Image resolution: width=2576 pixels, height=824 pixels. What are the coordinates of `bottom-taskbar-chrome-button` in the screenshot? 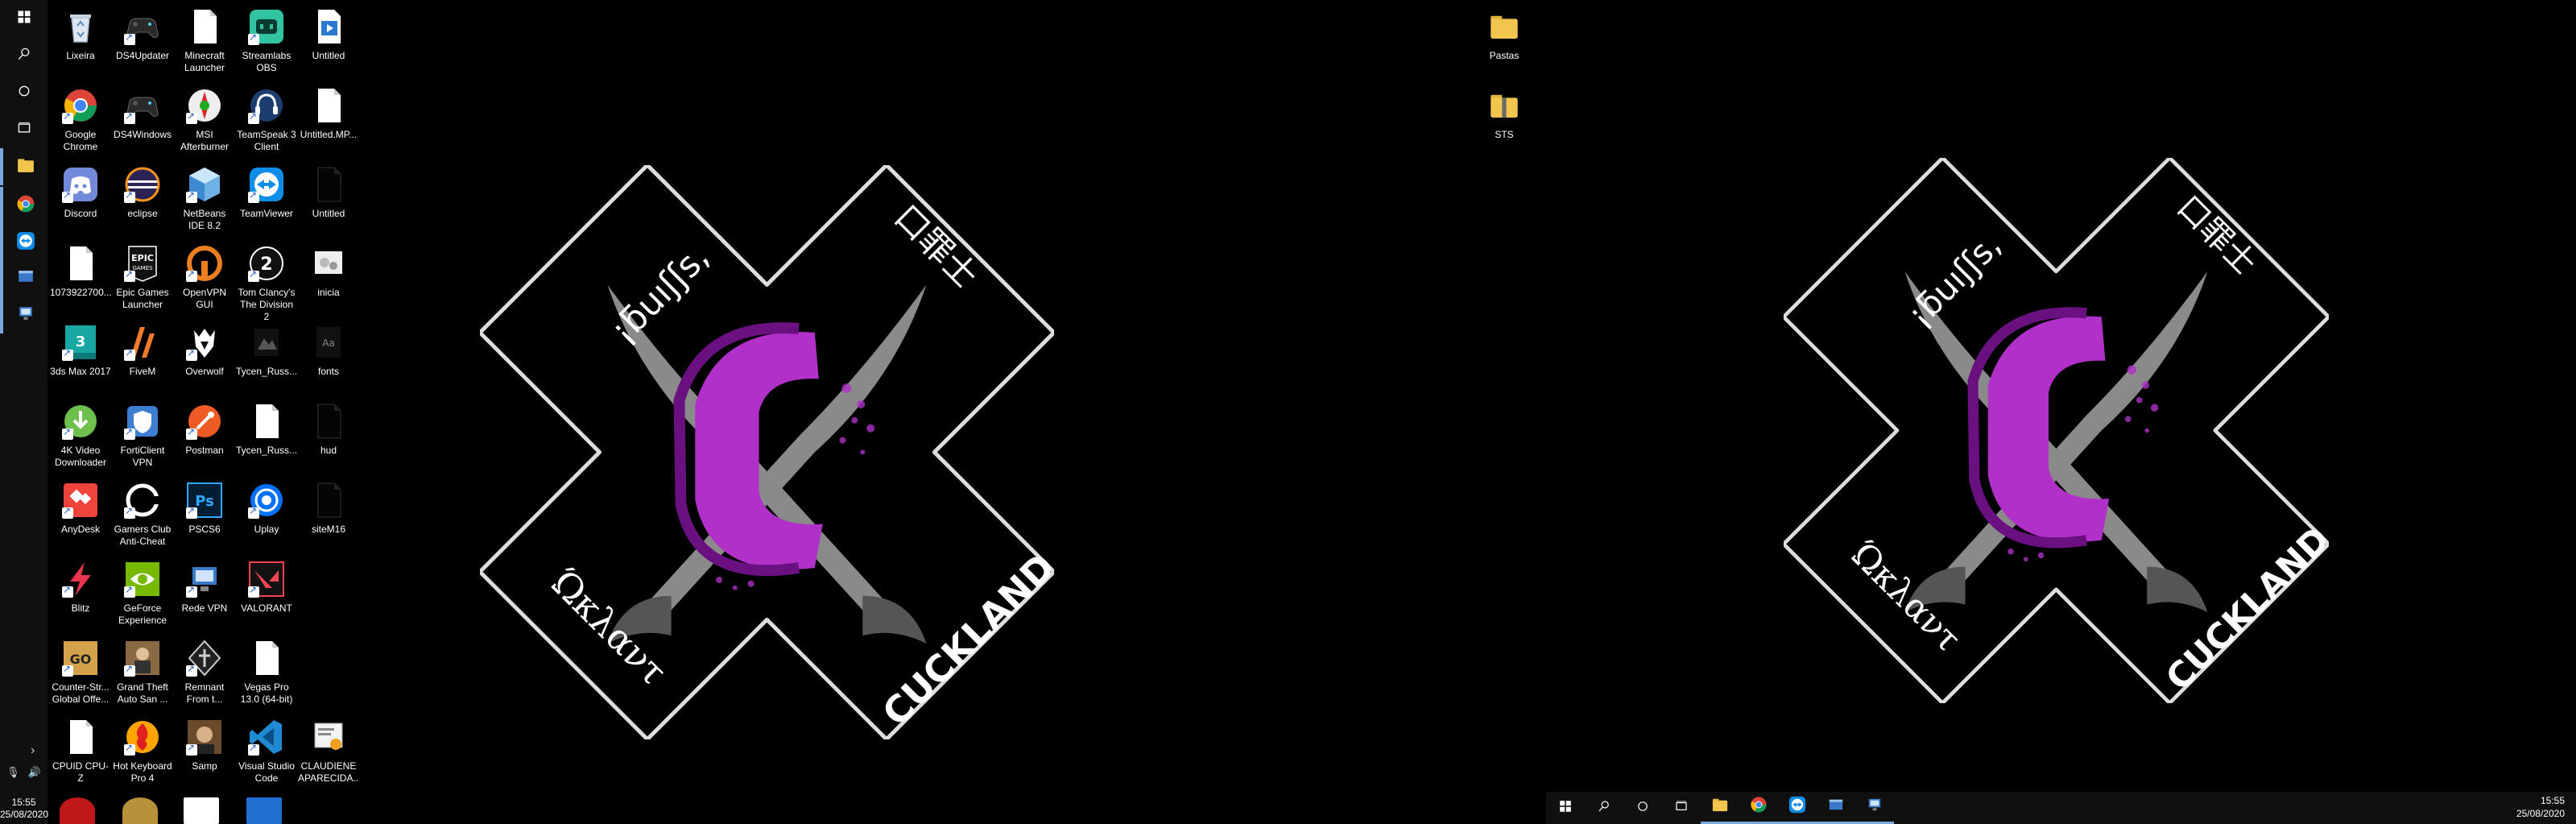 It's located at (1758, 808).